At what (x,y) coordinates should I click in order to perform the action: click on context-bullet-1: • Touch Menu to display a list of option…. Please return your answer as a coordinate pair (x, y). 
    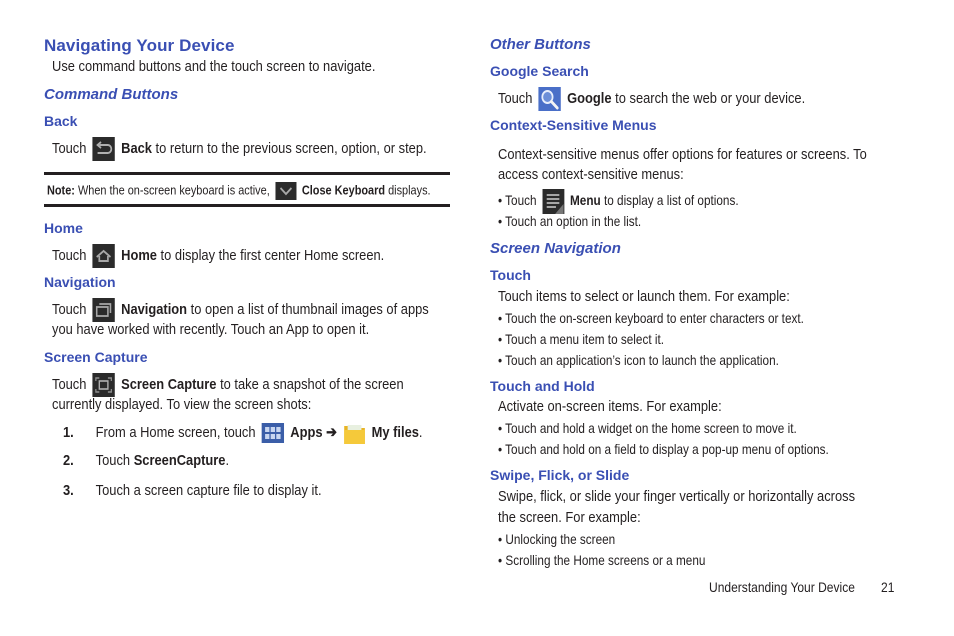
    Looking at the image, I should click on (618, 201).